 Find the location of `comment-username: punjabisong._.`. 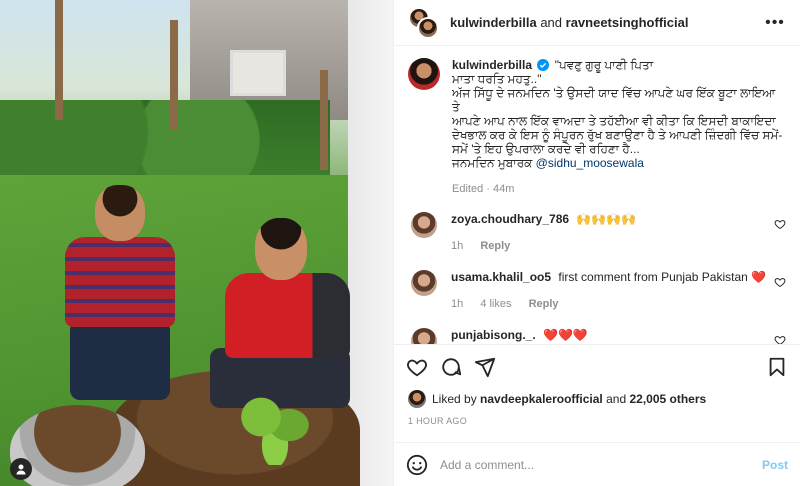

comment-username: punjabisong._. is located at coordinates (493, 335).